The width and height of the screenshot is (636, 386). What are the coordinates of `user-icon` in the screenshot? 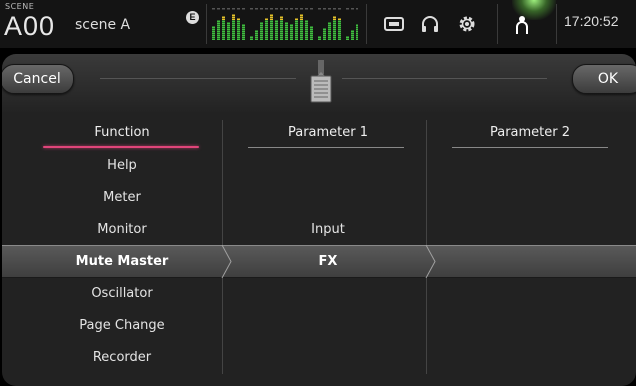 It's located at (522, 25).